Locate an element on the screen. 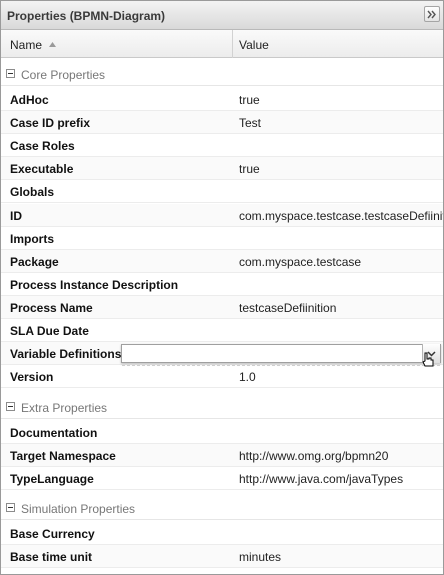  property-row-sla-due-date: SLA Due Date is located at coordinates (222, 330).